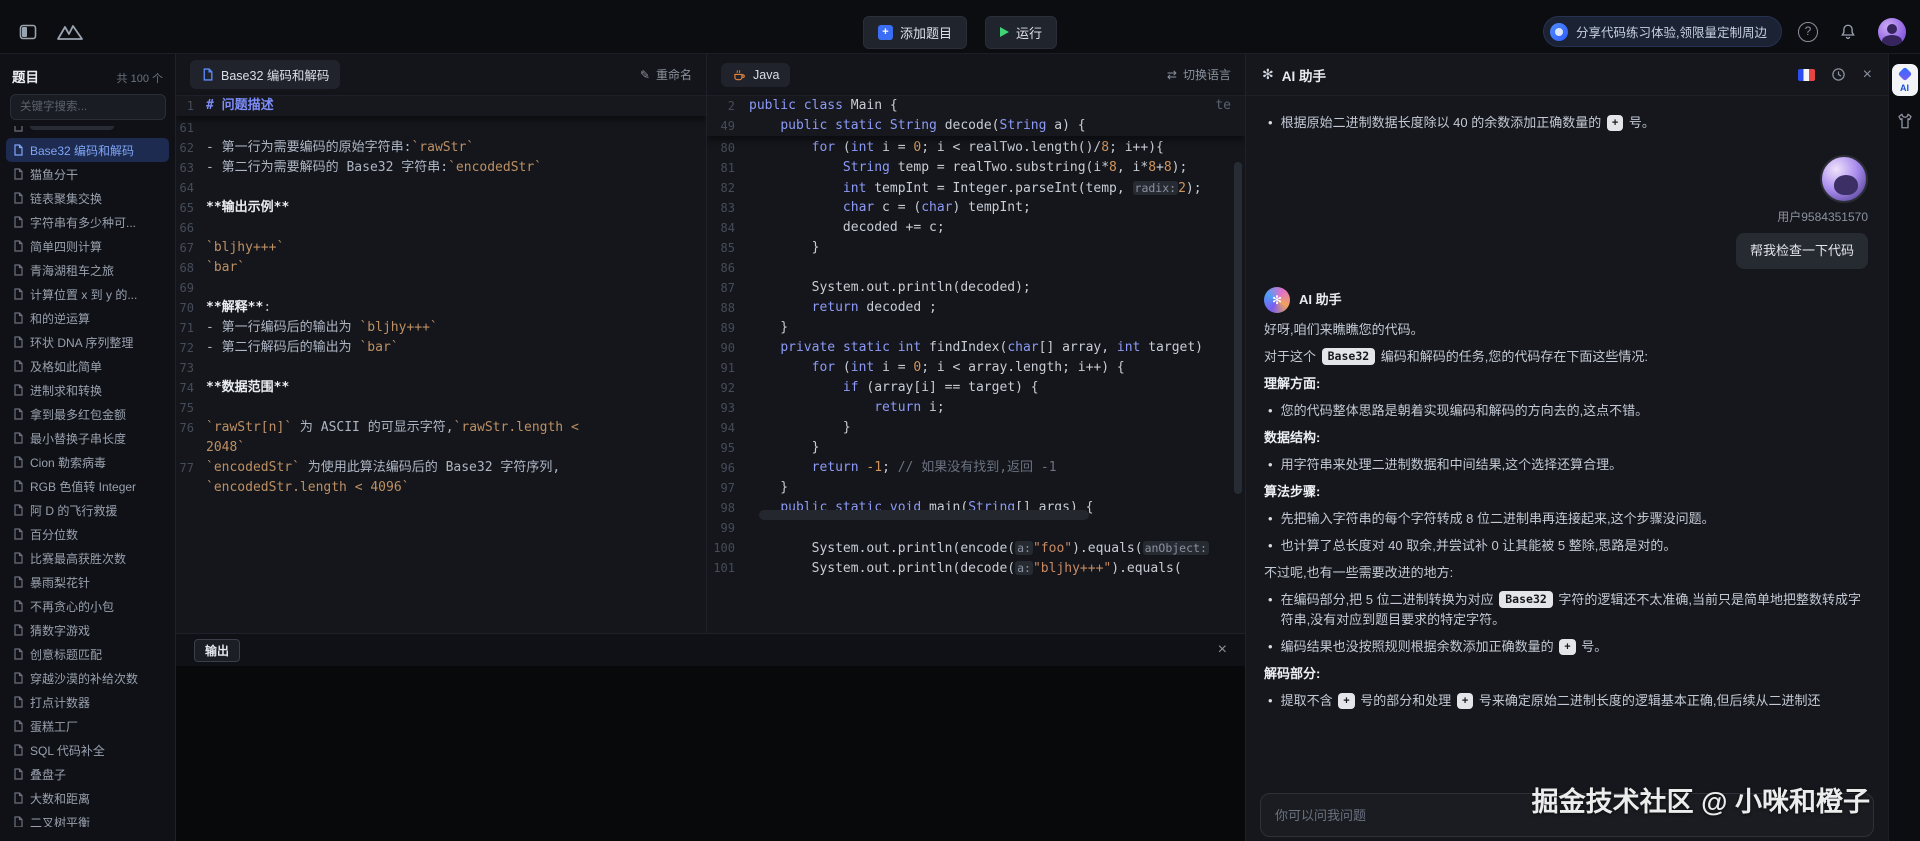  I want to click on md-segment: **数据范围**, so click(248, 387).